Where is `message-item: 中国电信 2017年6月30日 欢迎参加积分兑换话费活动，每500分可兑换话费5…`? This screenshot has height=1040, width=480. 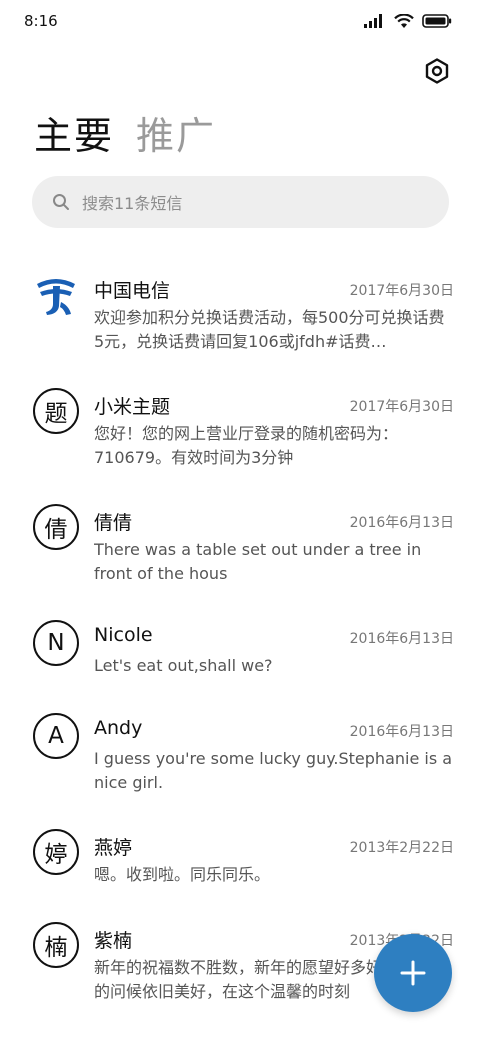 message-item: 中国电信 2017年6月30日 欢迎参加积分兑换话费活动，每500分可兑换话费5… is located at coordinates (240, 320).